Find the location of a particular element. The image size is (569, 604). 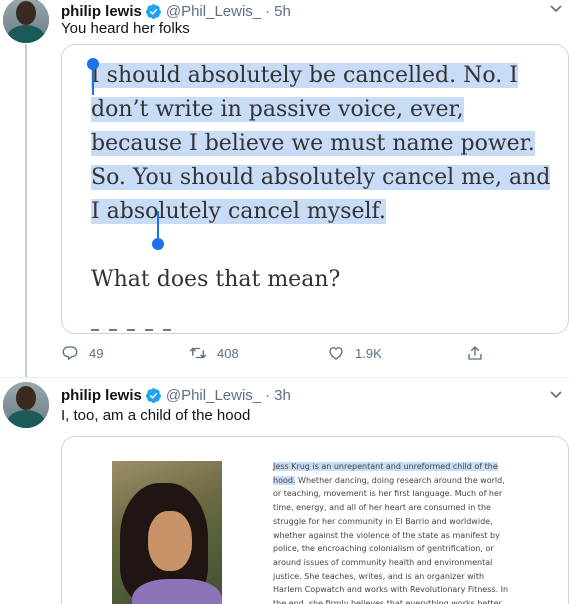

like-icon is located at coordinates (336, 353).